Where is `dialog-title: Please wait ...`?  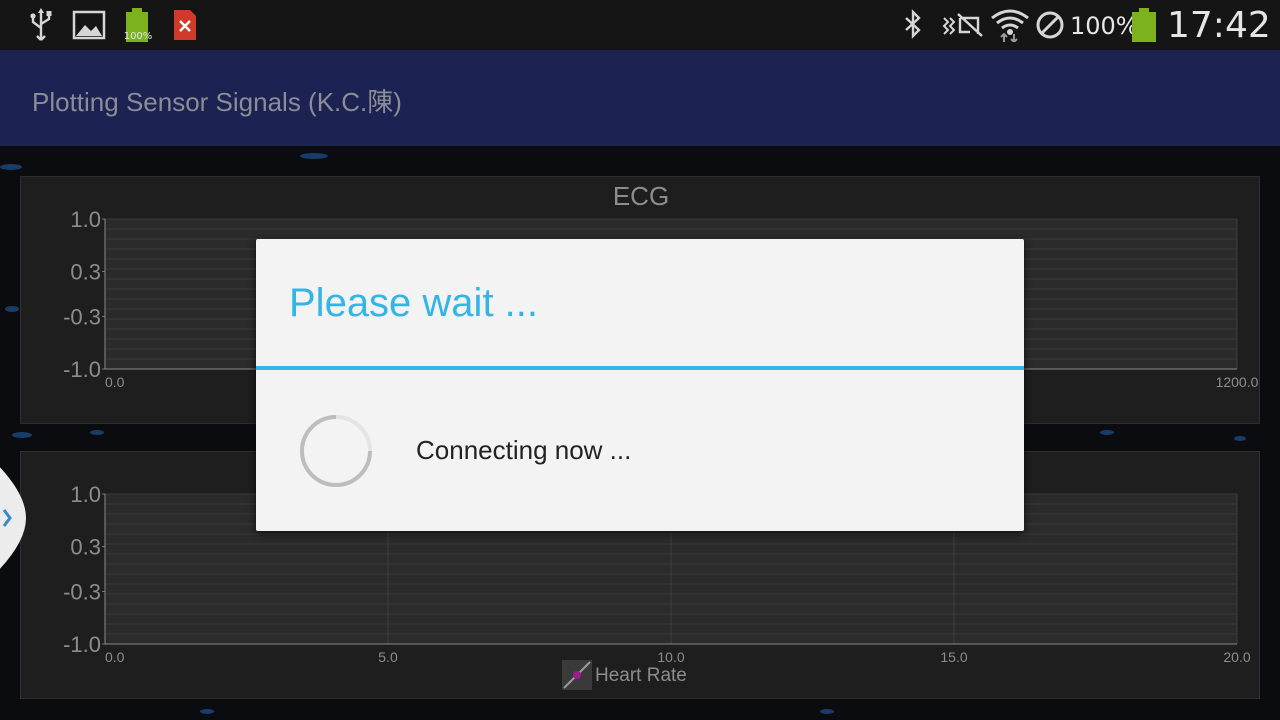
dialog-title: Please wait ... is located at coordinates (414, 303).